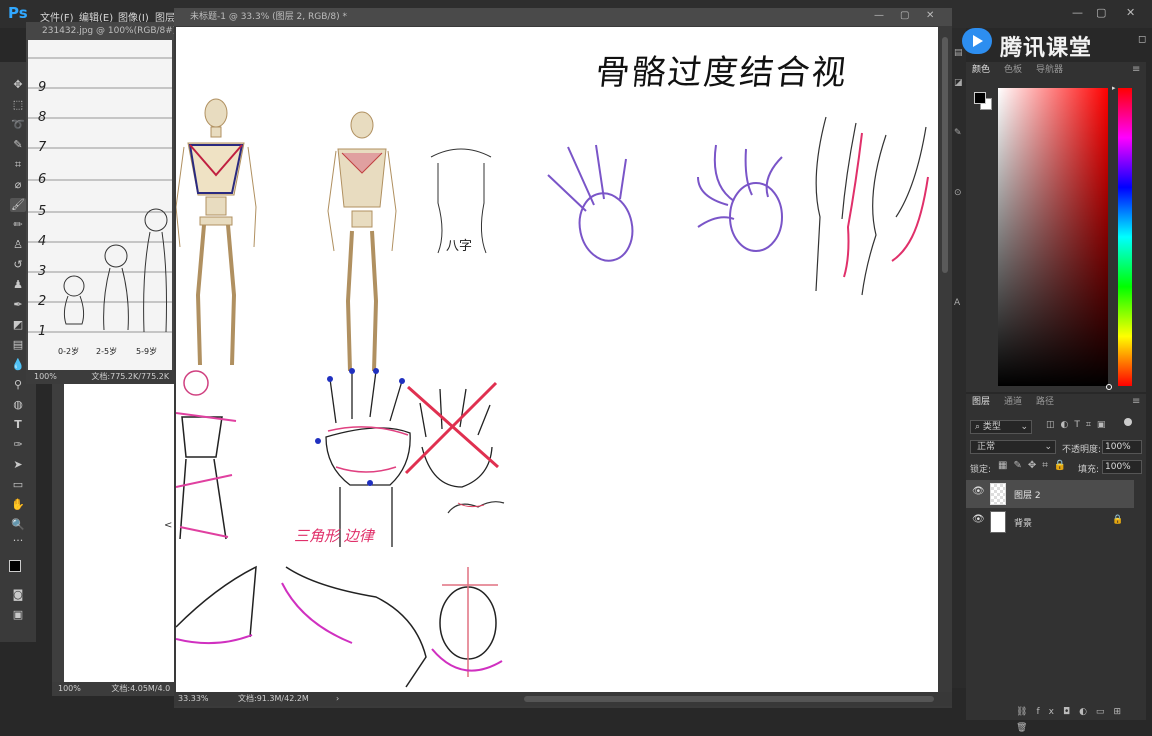 This screenshot has height=736, width=1152. I want to click on reference-image-canvas: 9 8 7 6 5 4 3 2 1 0-2岁 2-5岁 5-9岁, so click(100, 205).